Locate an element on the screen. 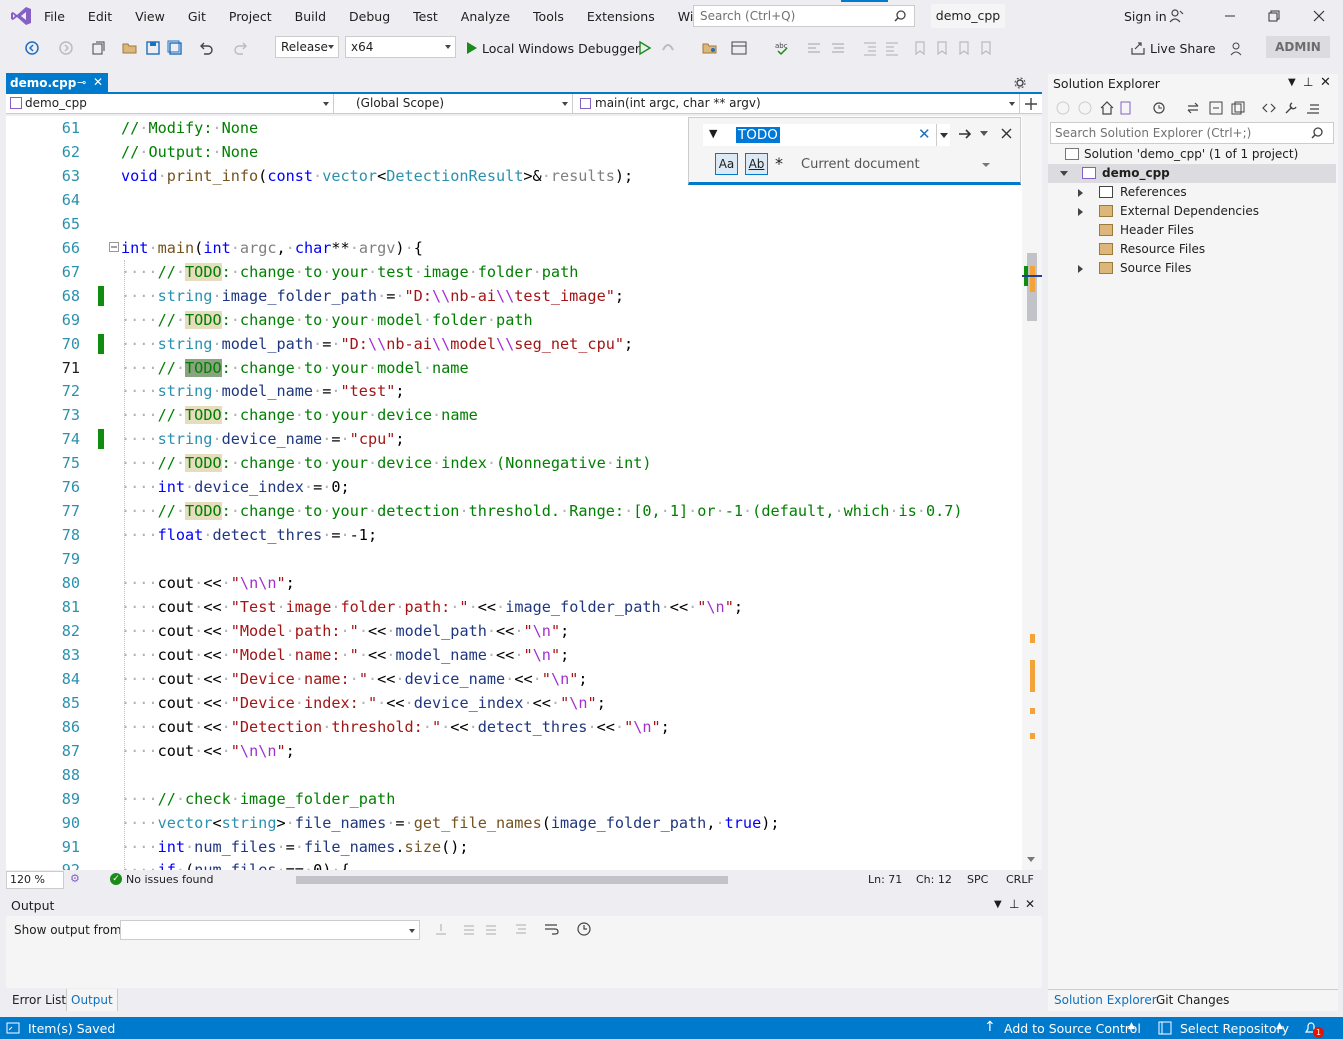 Image resolution: width=1343 pixels, height=1039 pixels. tab-solution-explorer: Solution Explorer is located at coordinates (1105, 1000).